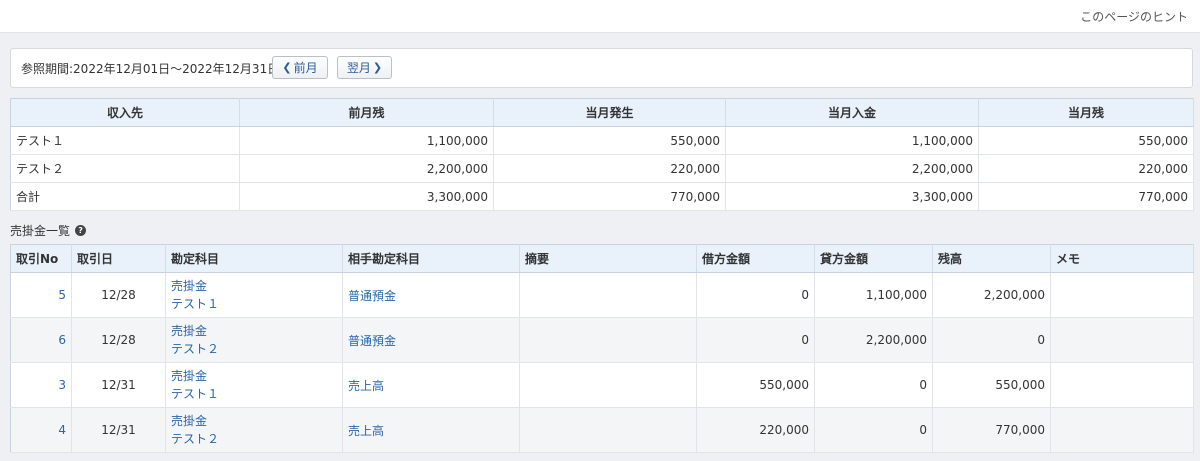 The image size is (1200, 461). I want to click on balance-amount: 0, so click(991, 340).